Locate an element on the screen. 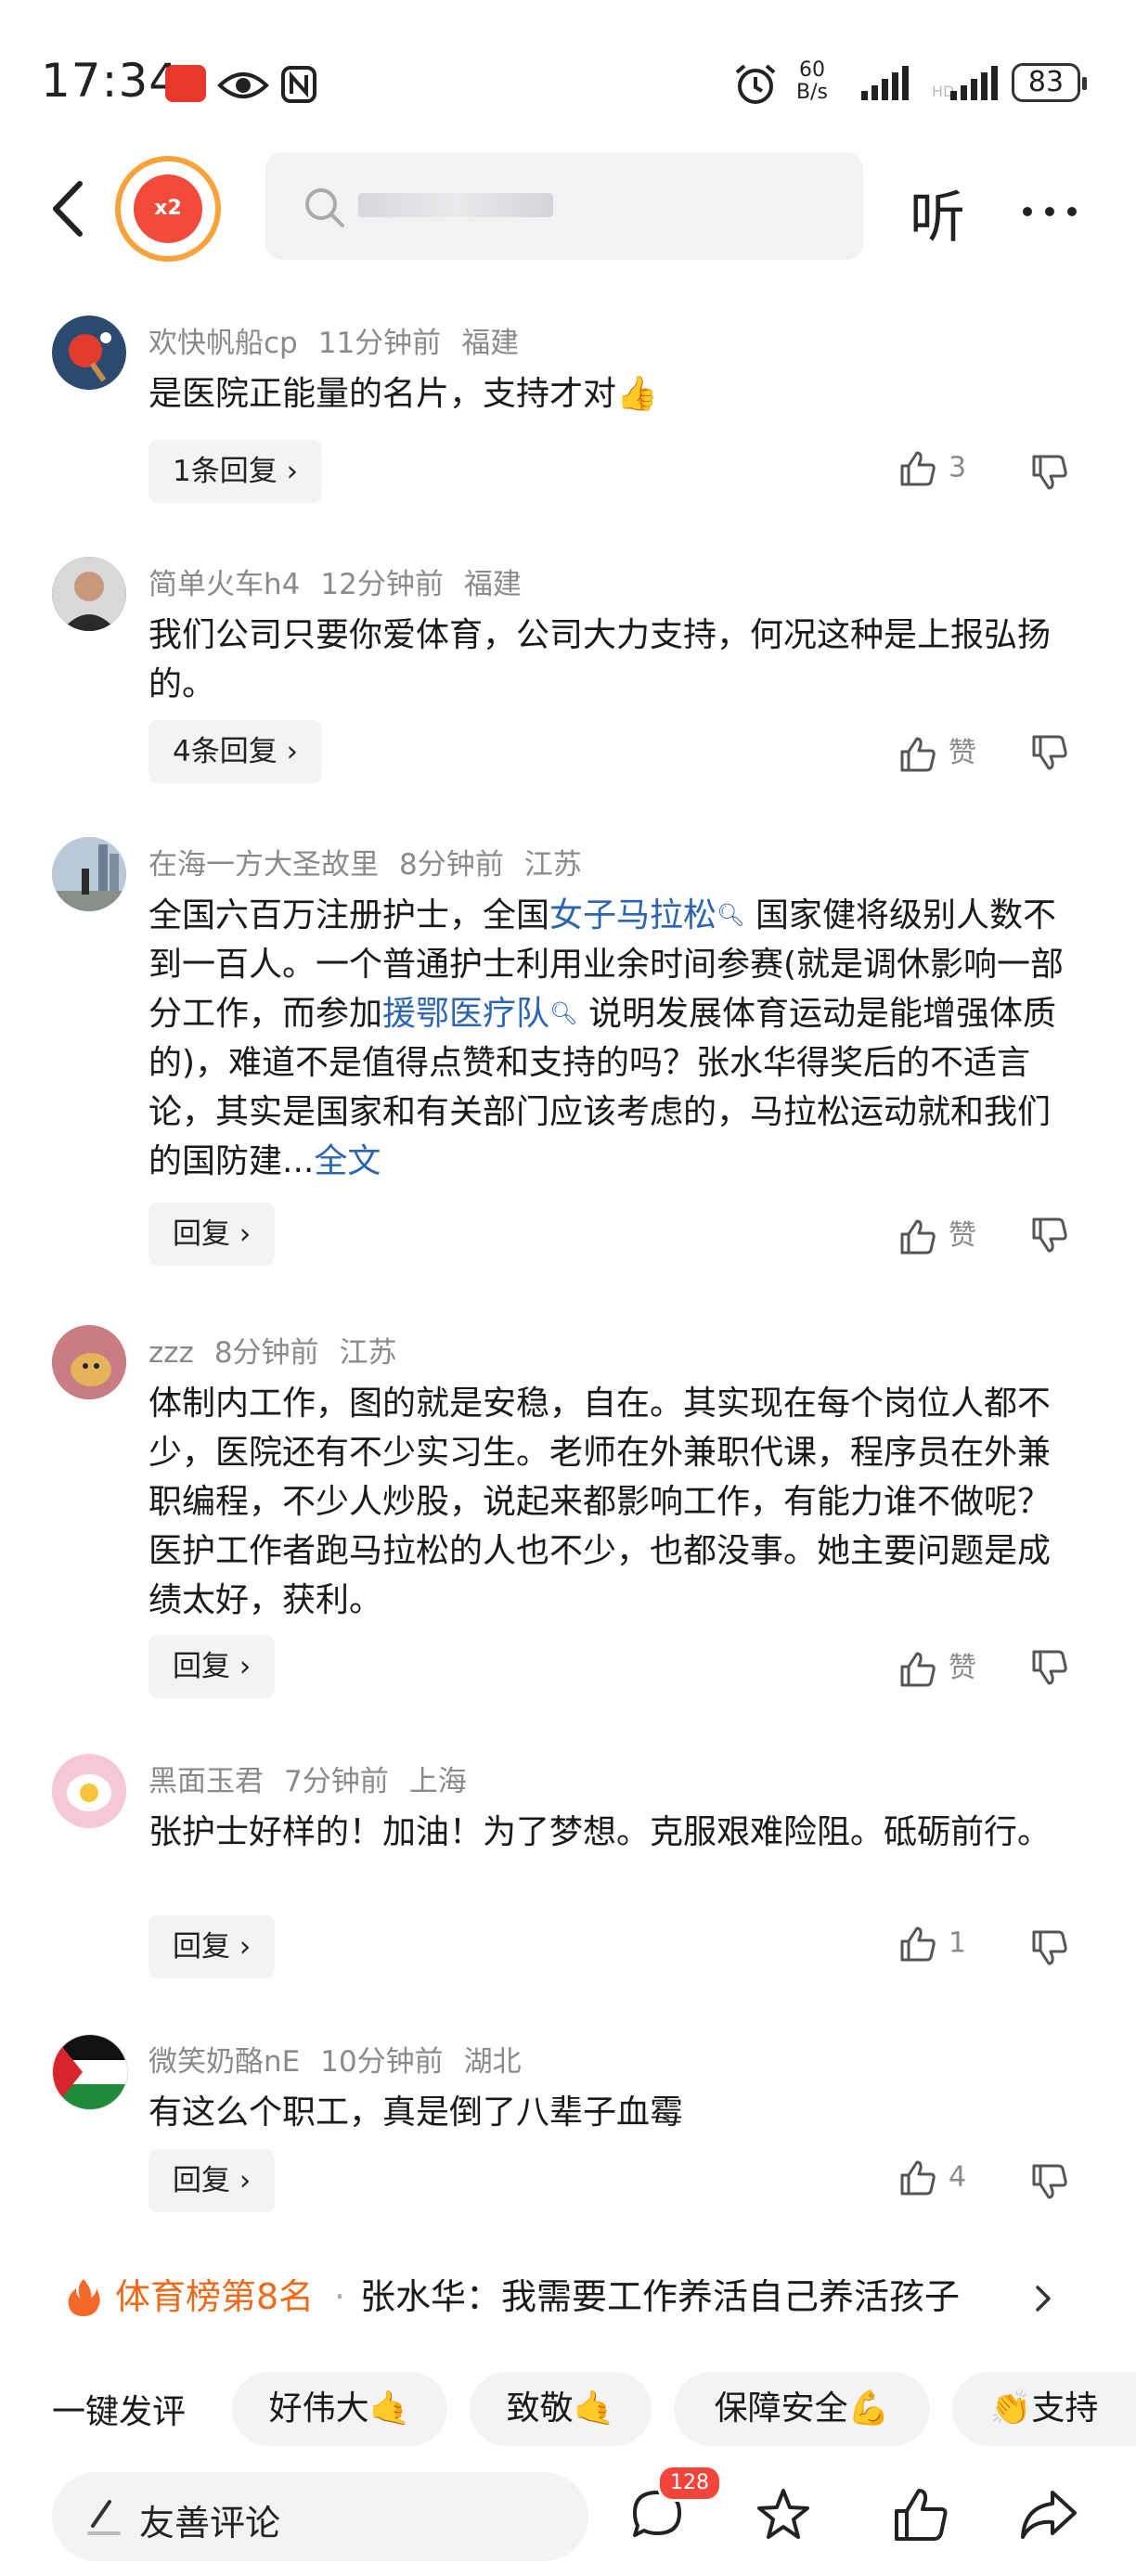 This screenshot has width=1136, height=2576. quick-comment-bar: 一键发评 好伟大🤙 致敬🤙 保障安全💪 👏支持 is located at coordinates (568, 2409).